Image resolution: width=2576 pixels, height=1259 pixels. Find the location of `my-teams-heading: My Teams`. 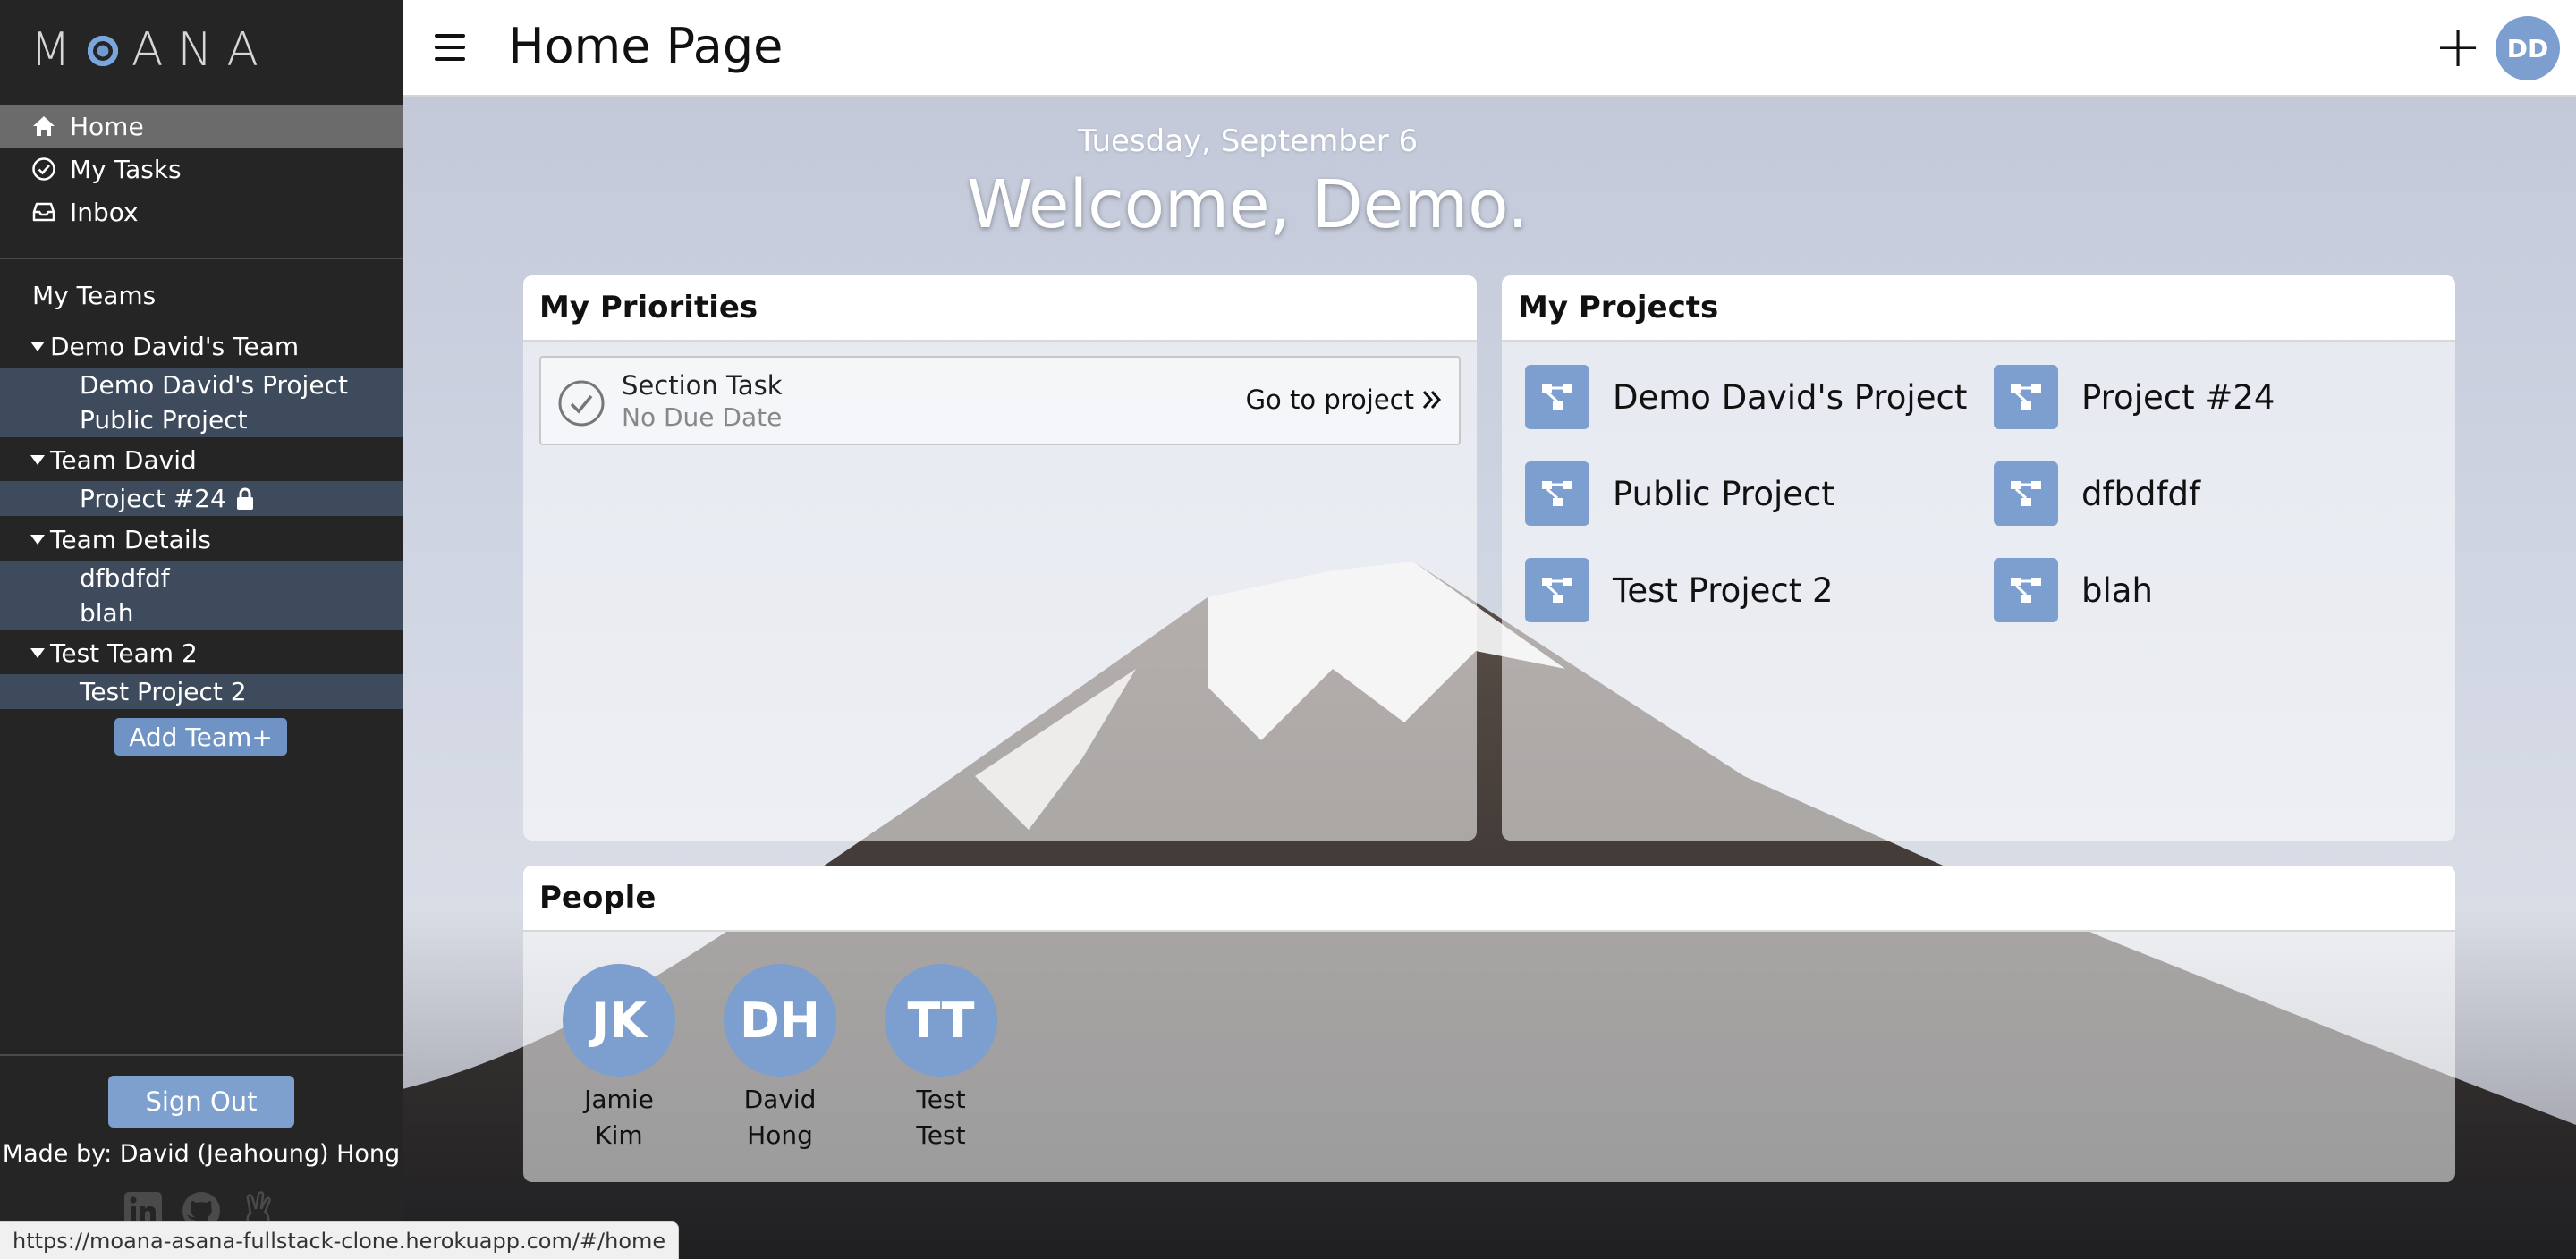

my-teams-heading: My Teams is located at coordinates (94, 295).